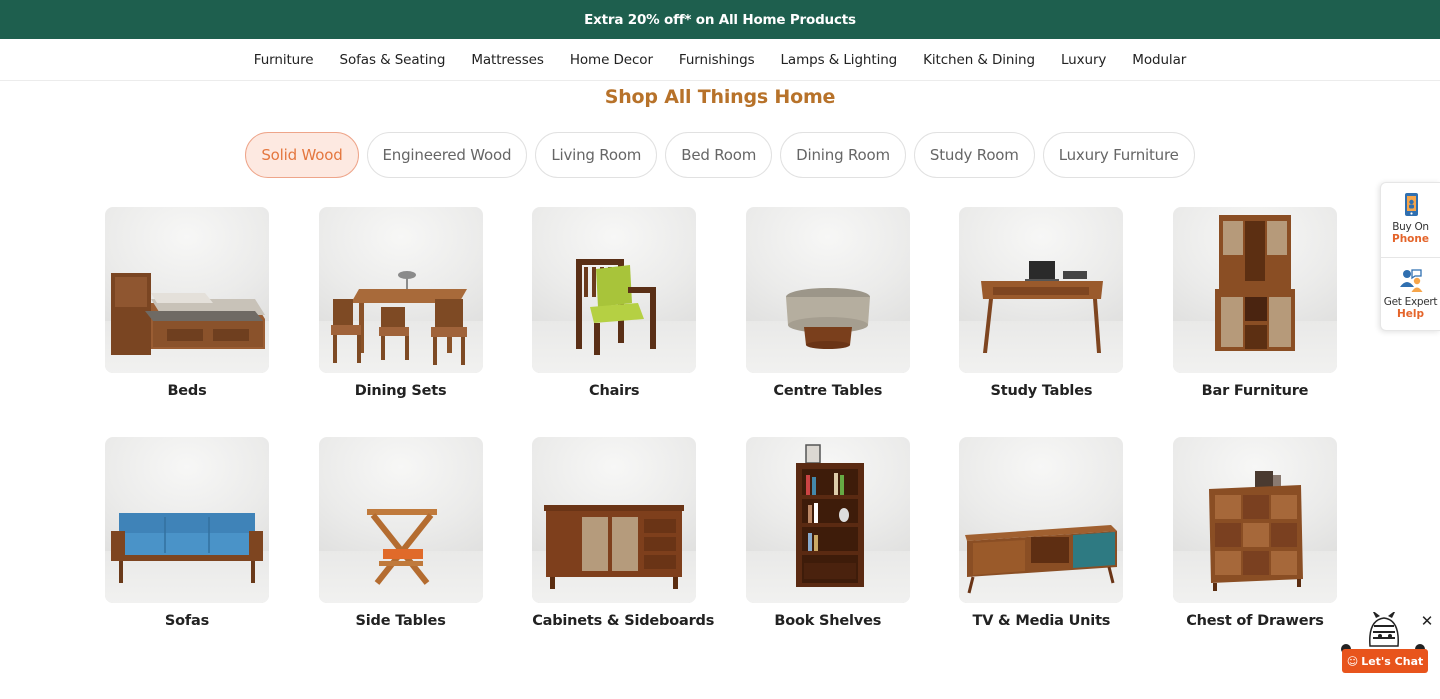 This screenshot has height=699, width=1440. I want to click on nav-item-mattresses: Mattresses, so click(507, 60).